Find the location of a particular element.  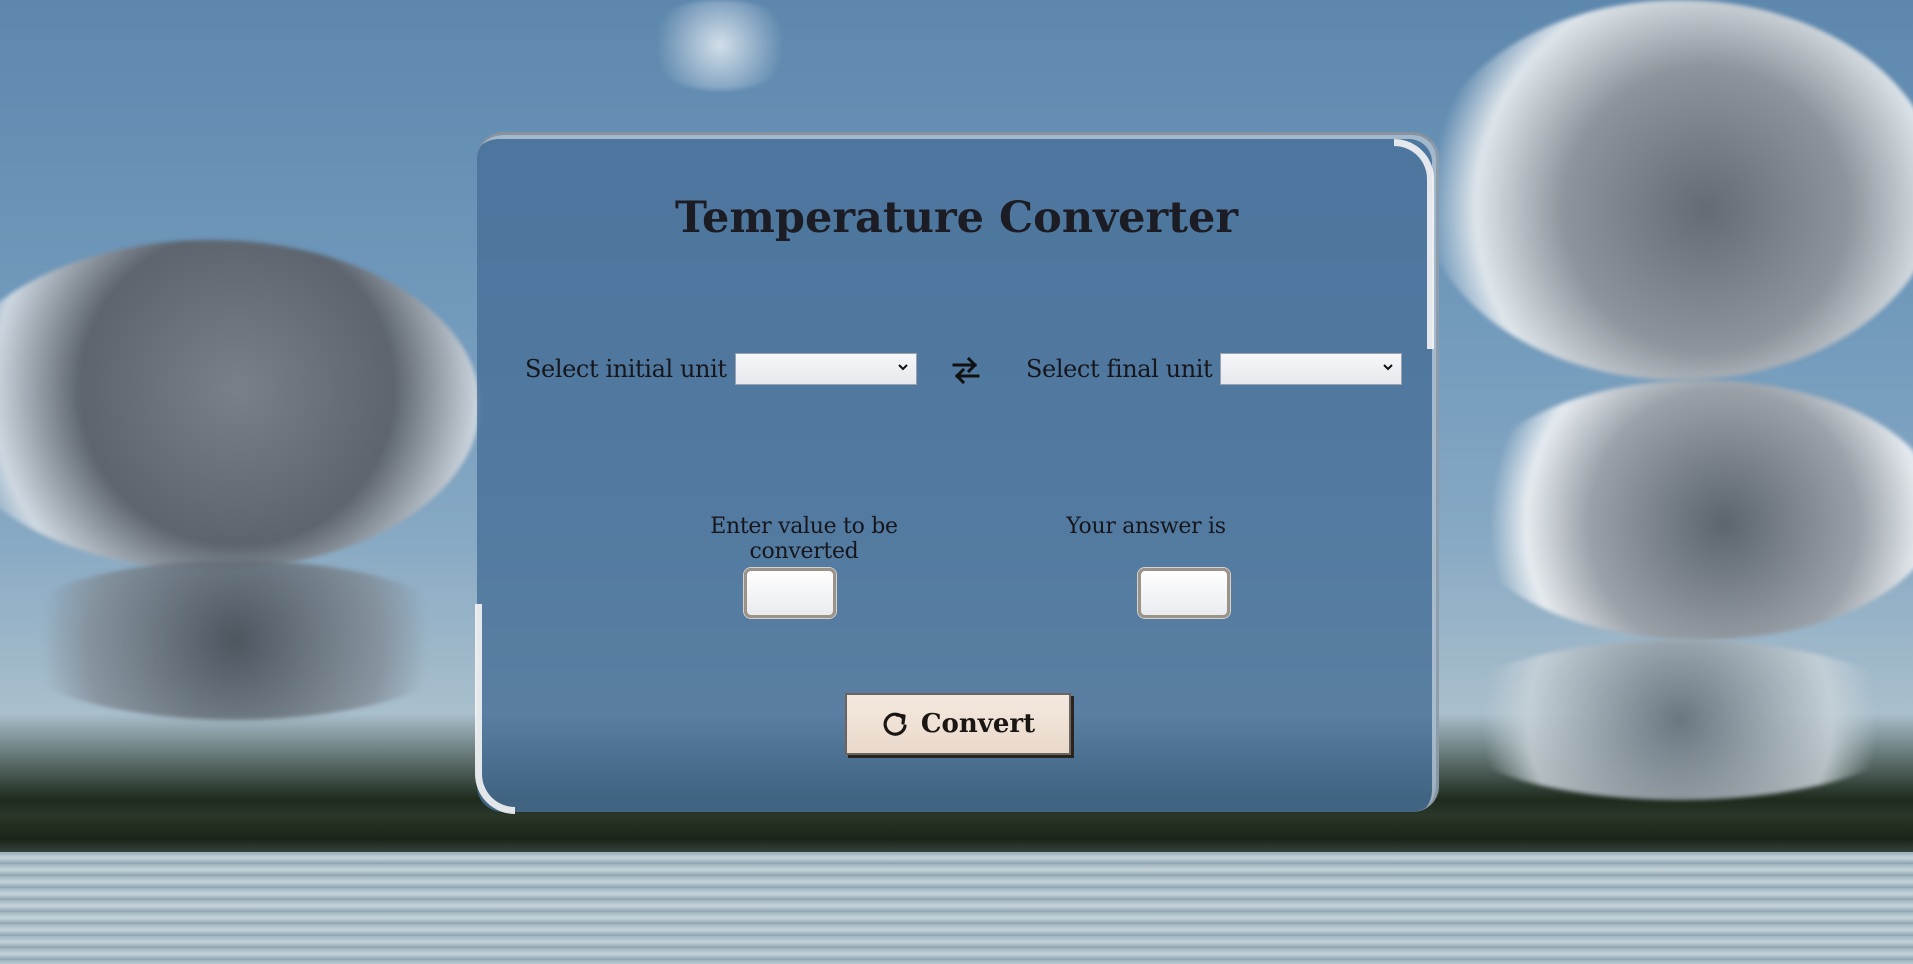

value-input-box is located at coordinates (790, 593).